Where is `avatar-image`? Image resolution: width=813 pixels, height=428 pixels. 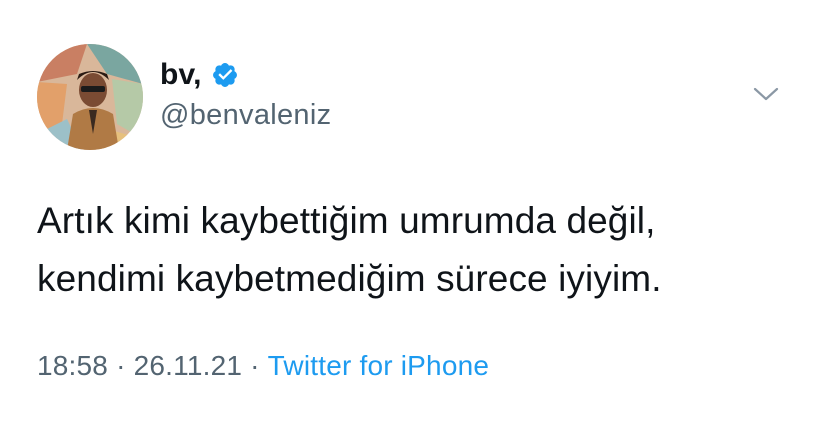 avatar-image is located at coordinates (90, 97).